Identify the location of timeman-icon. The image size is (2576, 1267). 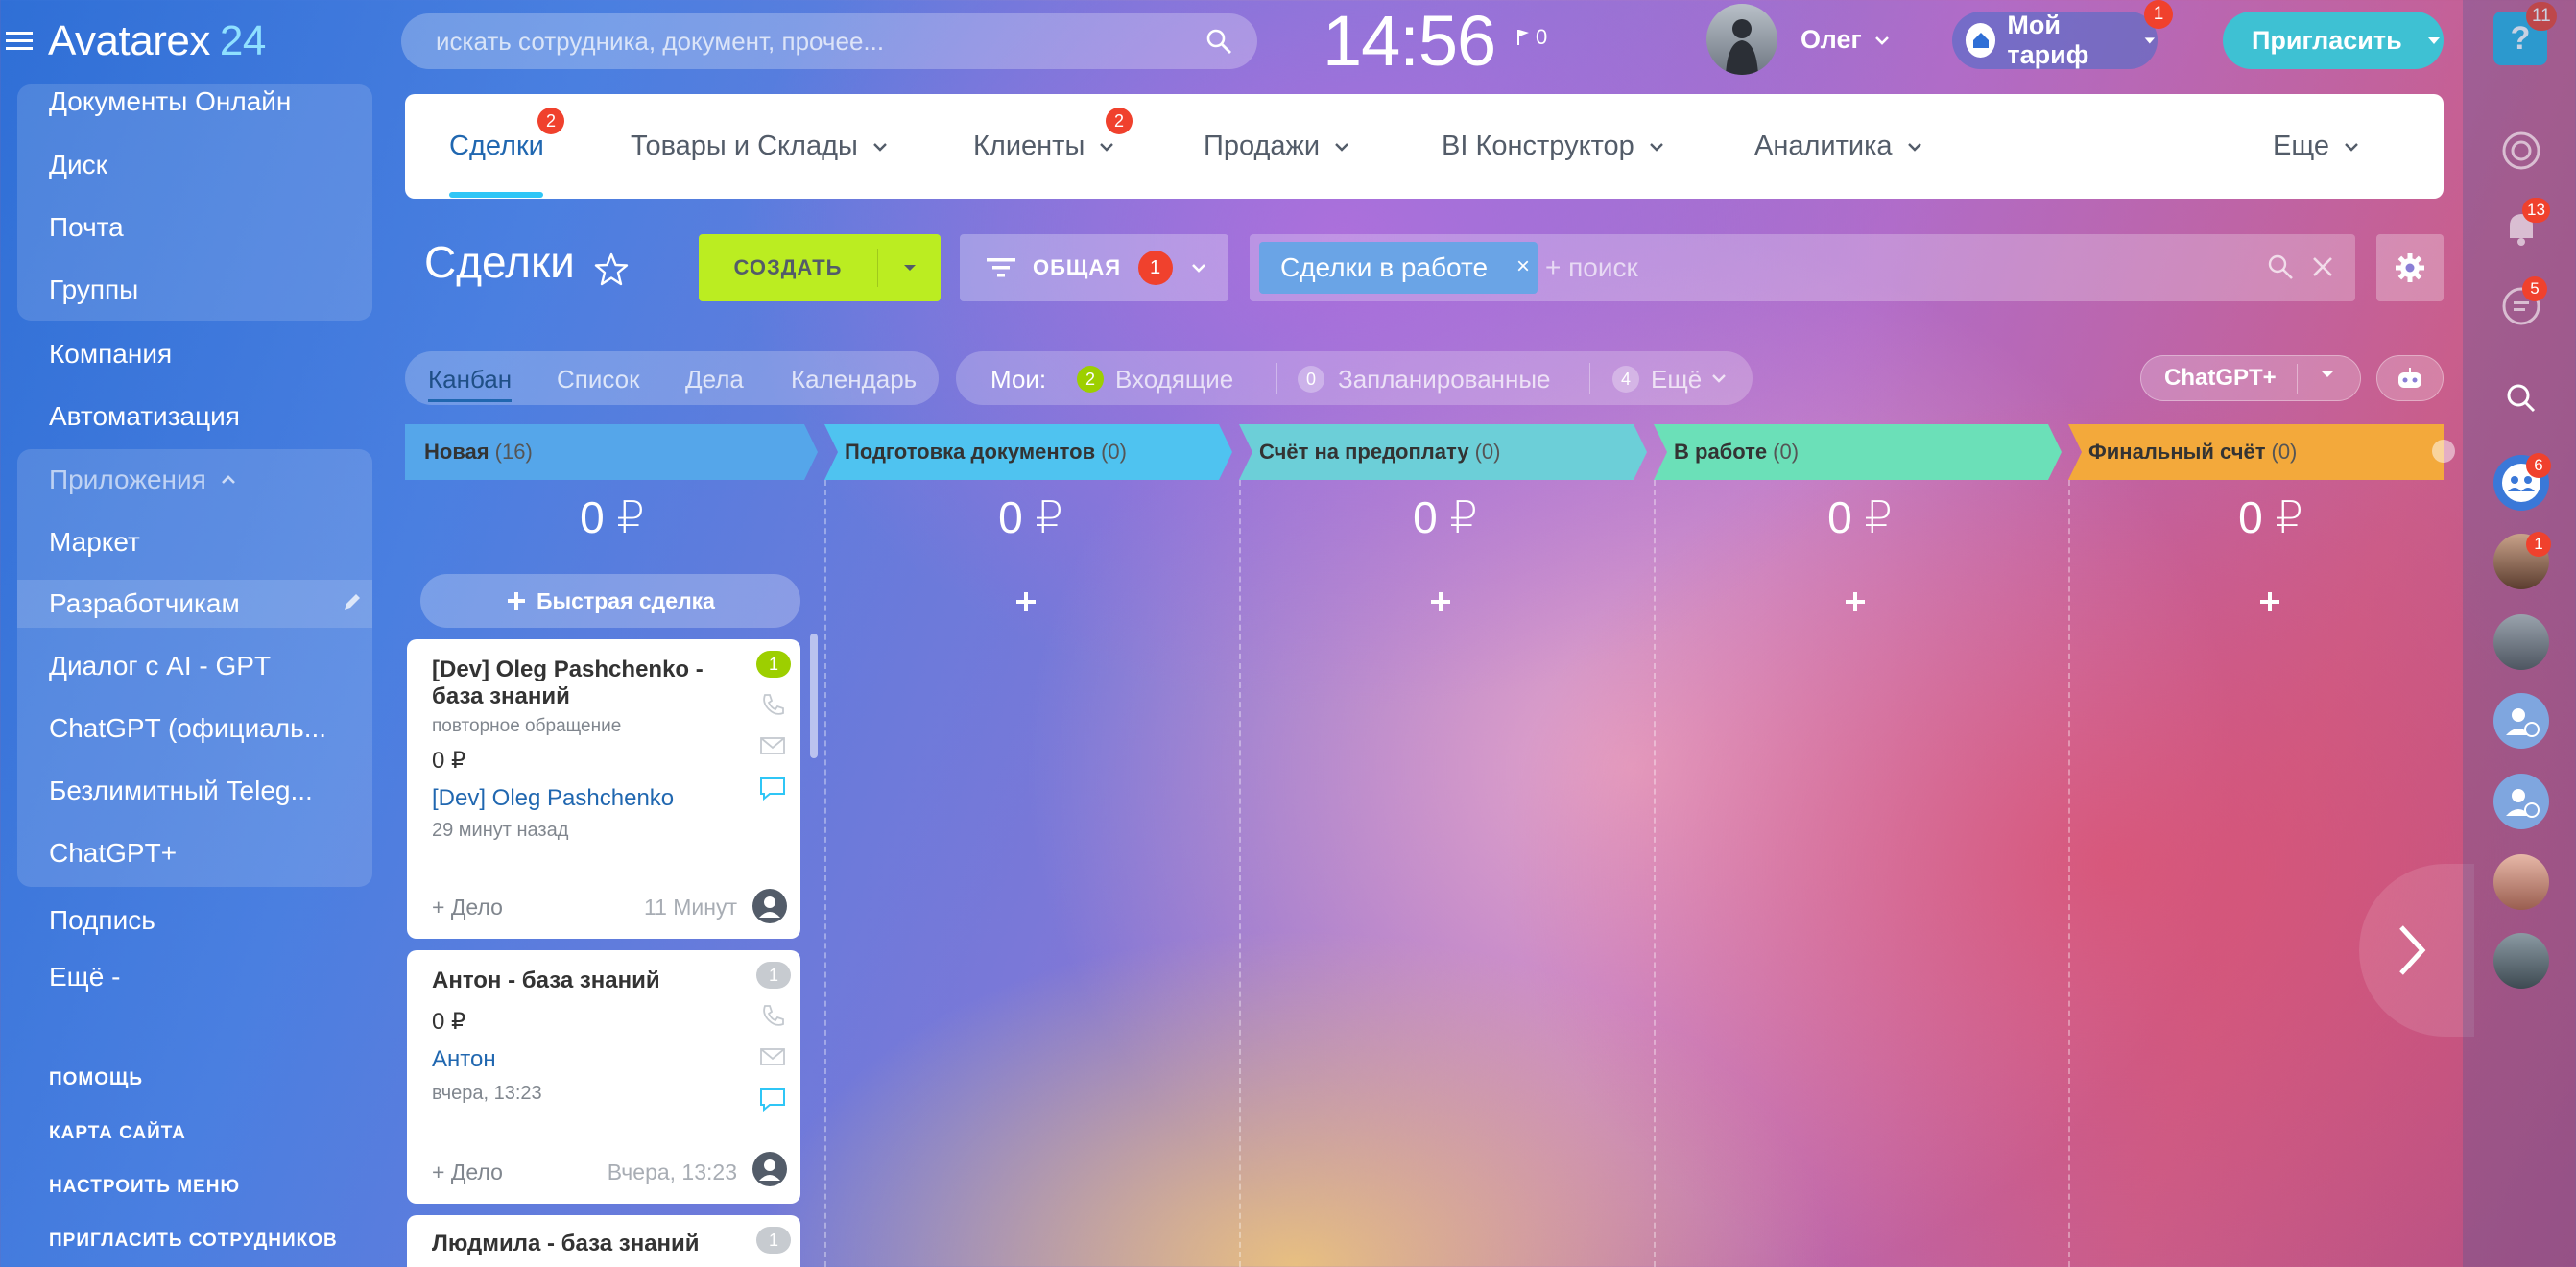
(2521, 151).